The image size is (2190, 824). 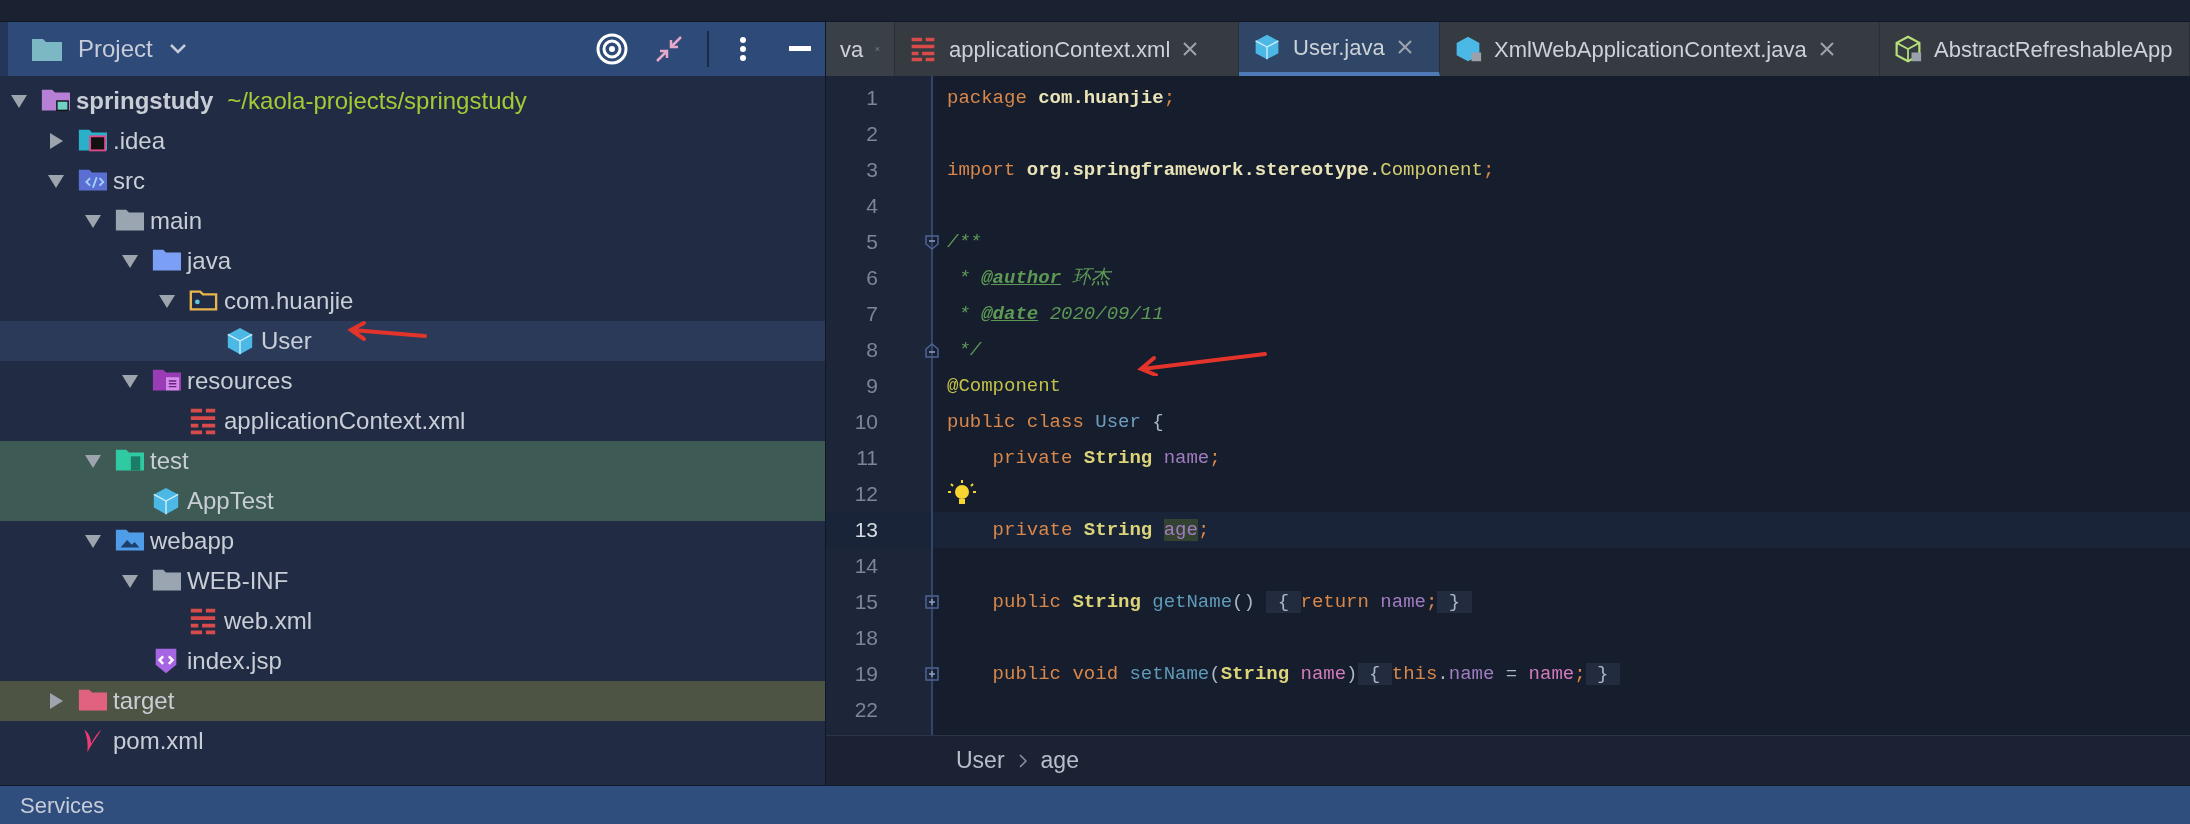 I want to click on tree-item-label: .idea, so click(x=139, y=141).